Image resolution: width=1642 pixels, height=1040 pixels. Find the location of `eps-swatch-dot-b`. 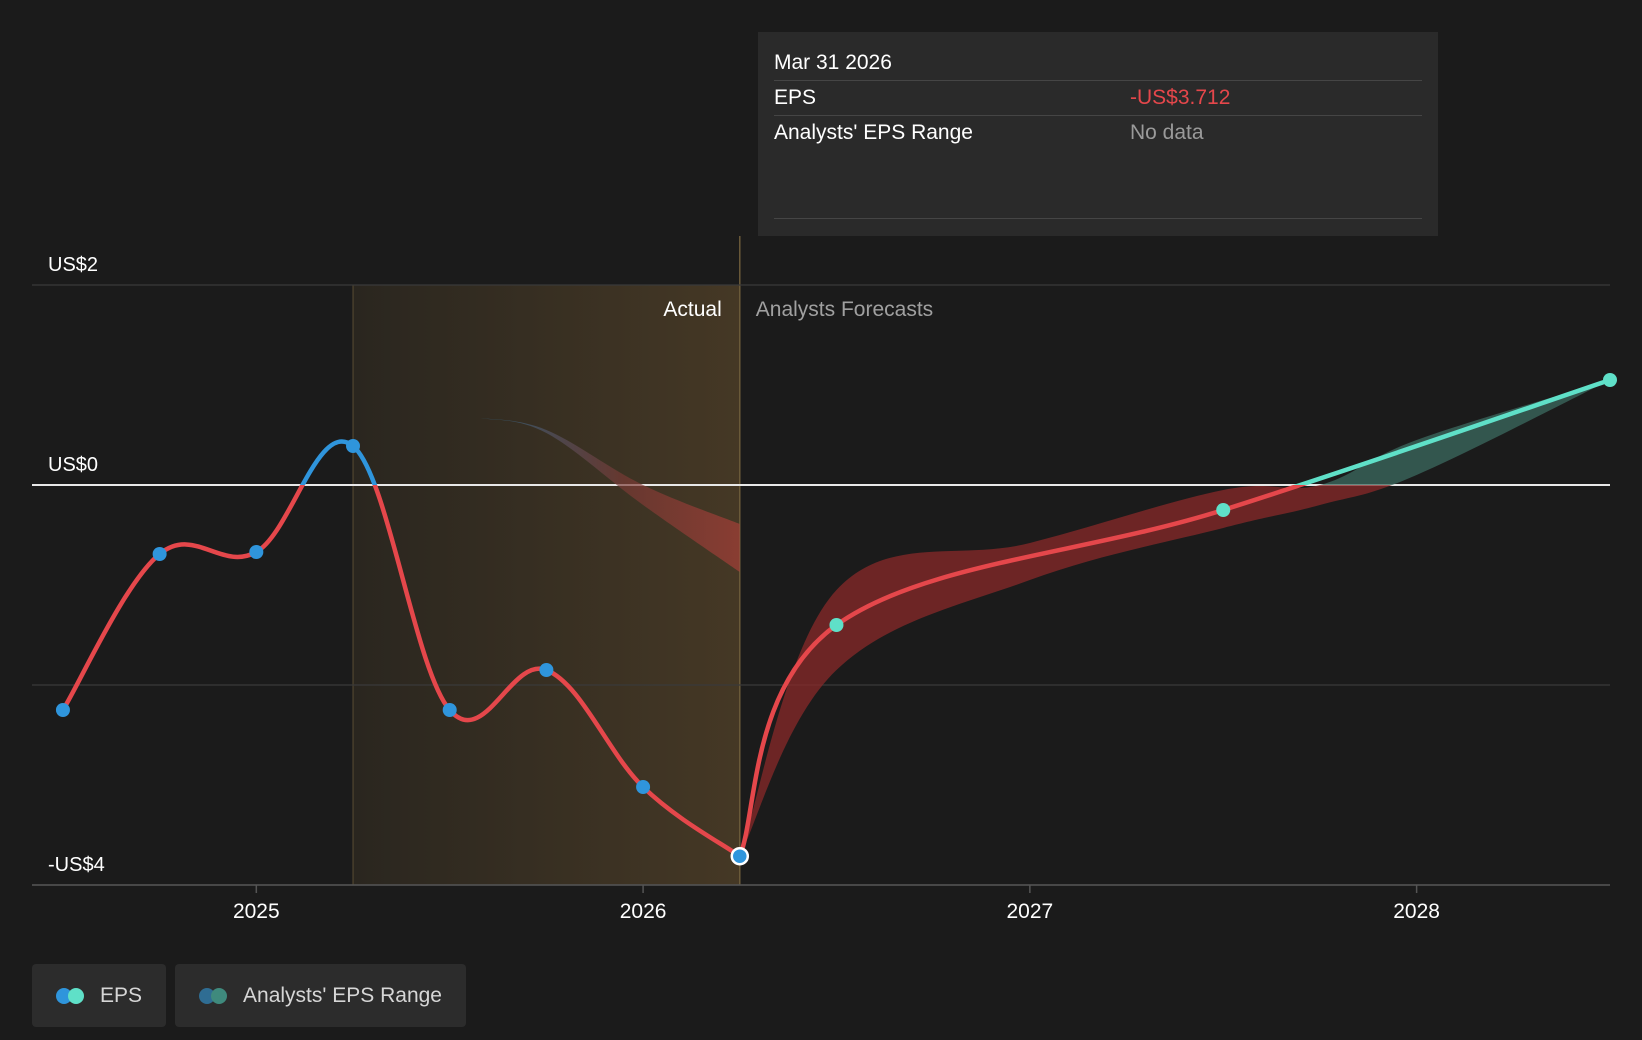

eps-swatch-dot-b is located at coordinates (76, 995).